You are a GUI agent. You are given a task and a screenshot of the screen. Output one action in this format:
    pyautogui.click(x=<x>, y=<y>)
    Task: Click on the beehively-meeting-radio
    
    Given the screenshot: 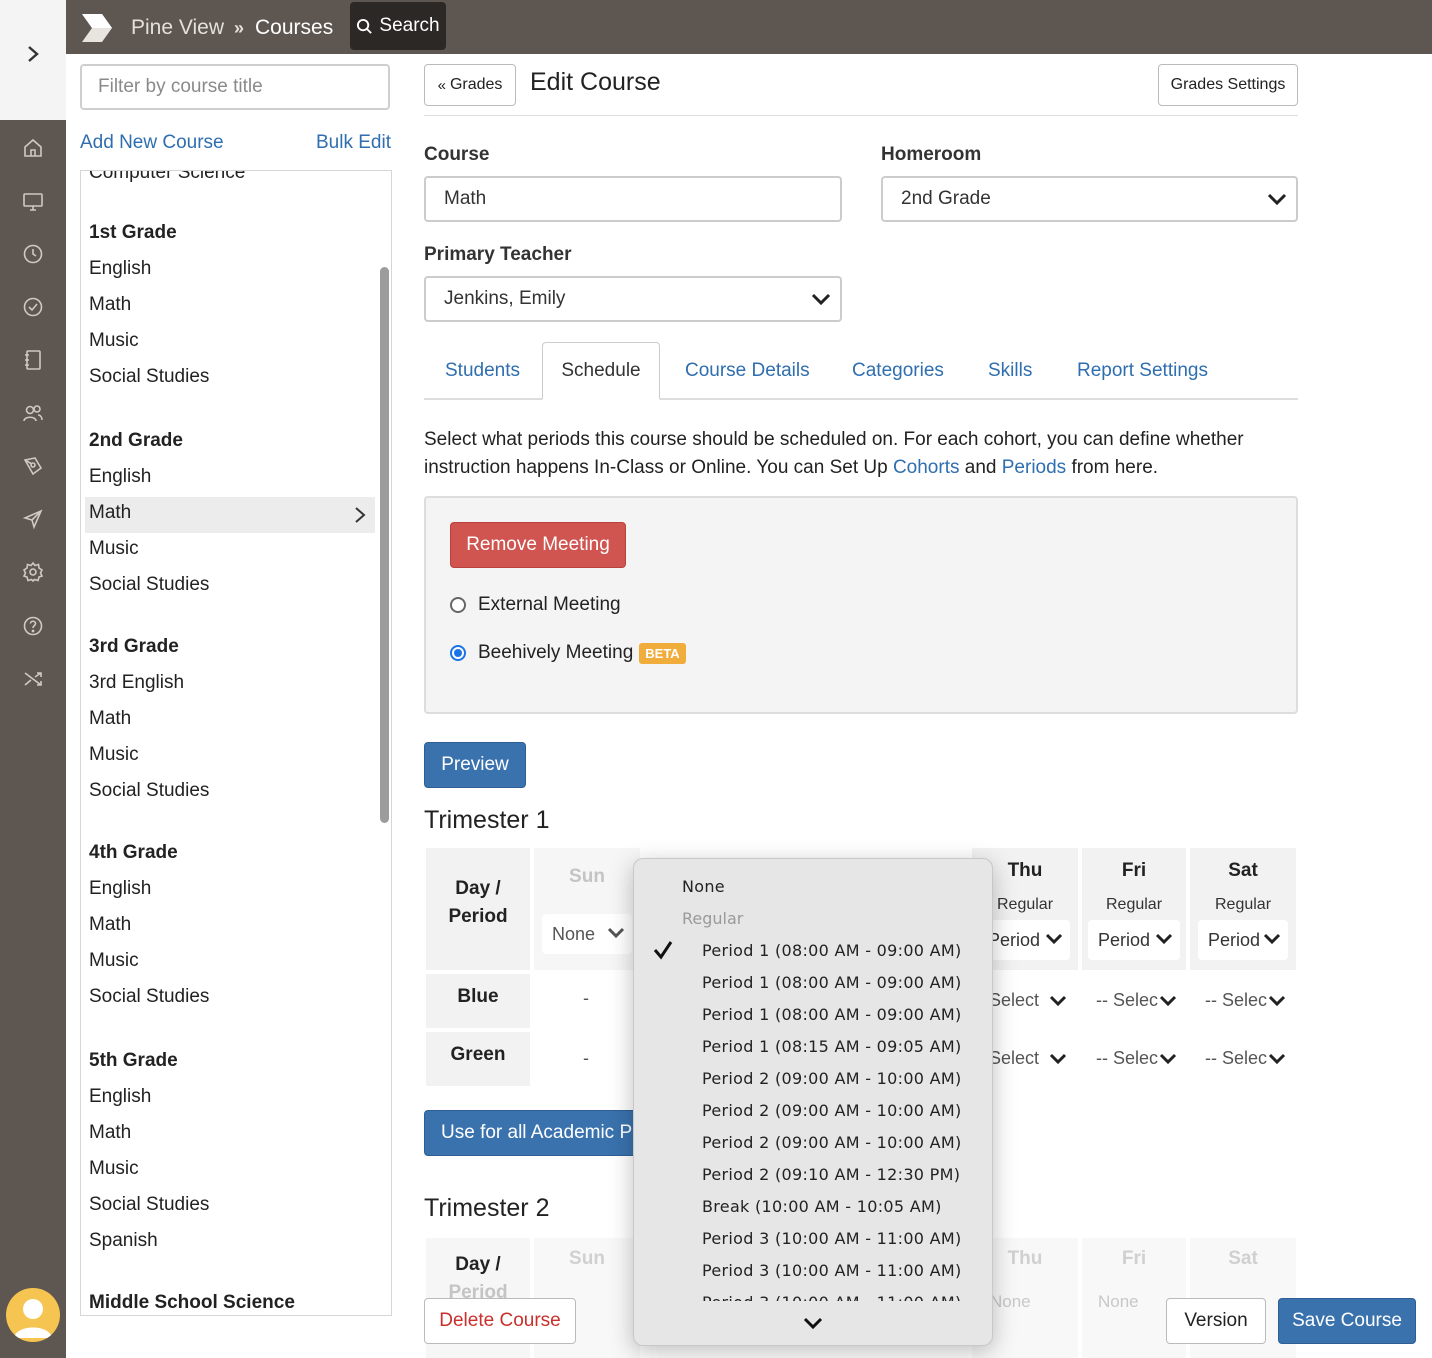 What is the action you would take?
    pyautogui.click(x=458, y=653)
    